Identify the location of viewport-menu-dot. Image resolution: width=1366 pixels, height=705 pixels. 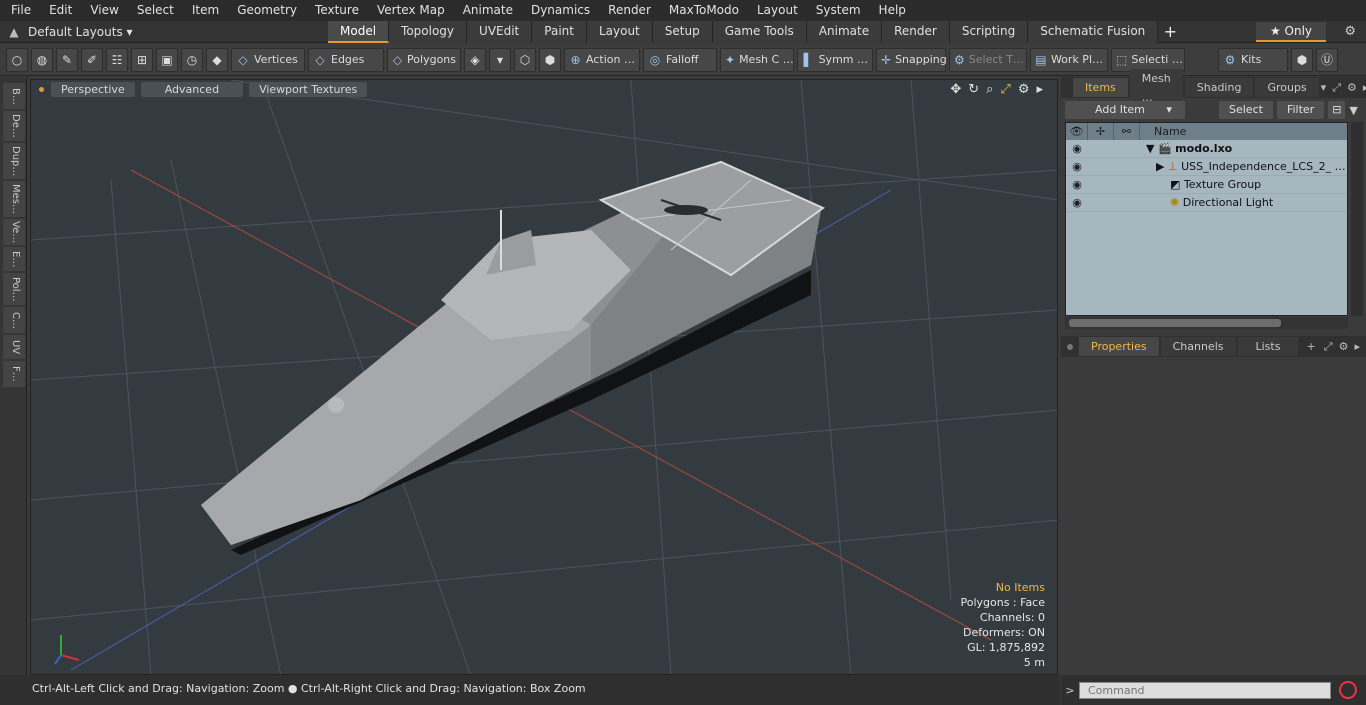
(41, 89).